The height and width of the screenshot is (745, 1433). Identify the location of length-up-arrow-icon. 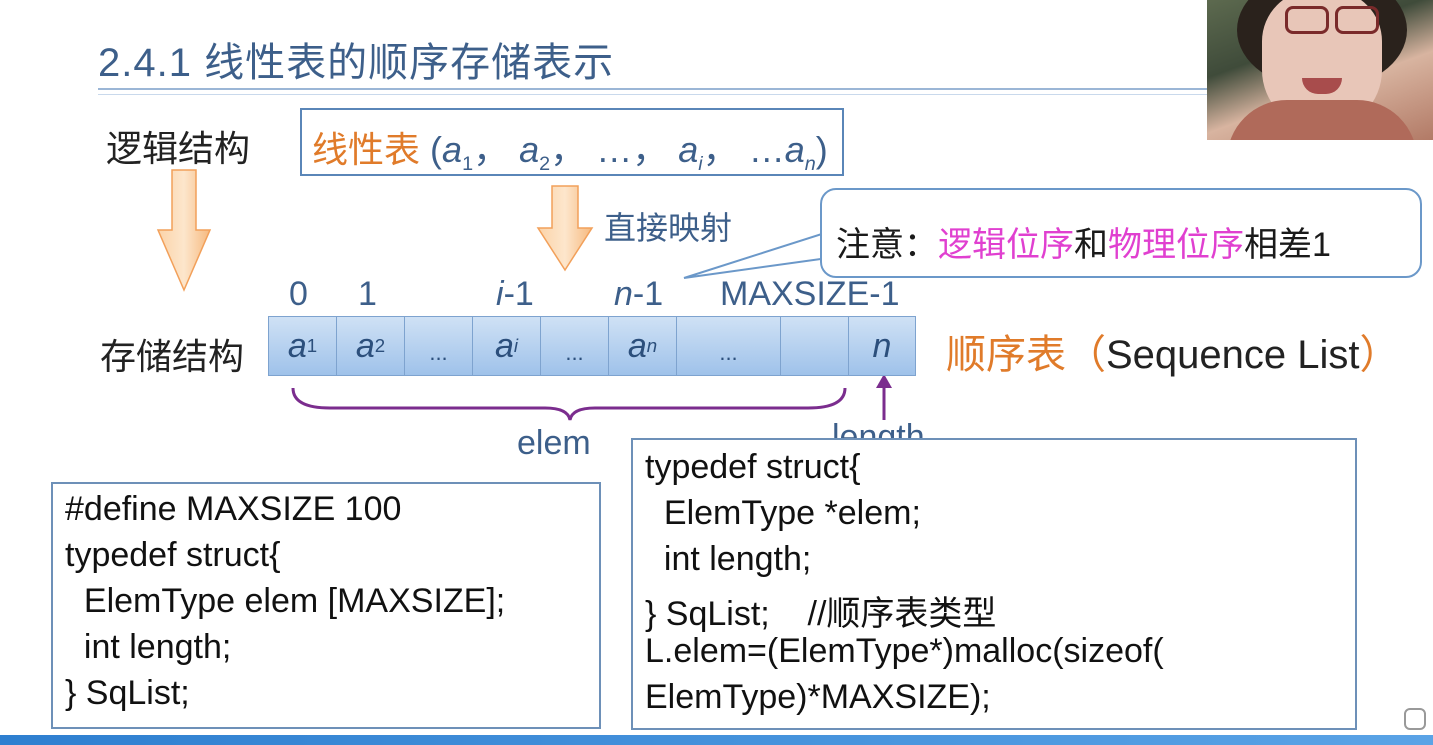
(884, 397).